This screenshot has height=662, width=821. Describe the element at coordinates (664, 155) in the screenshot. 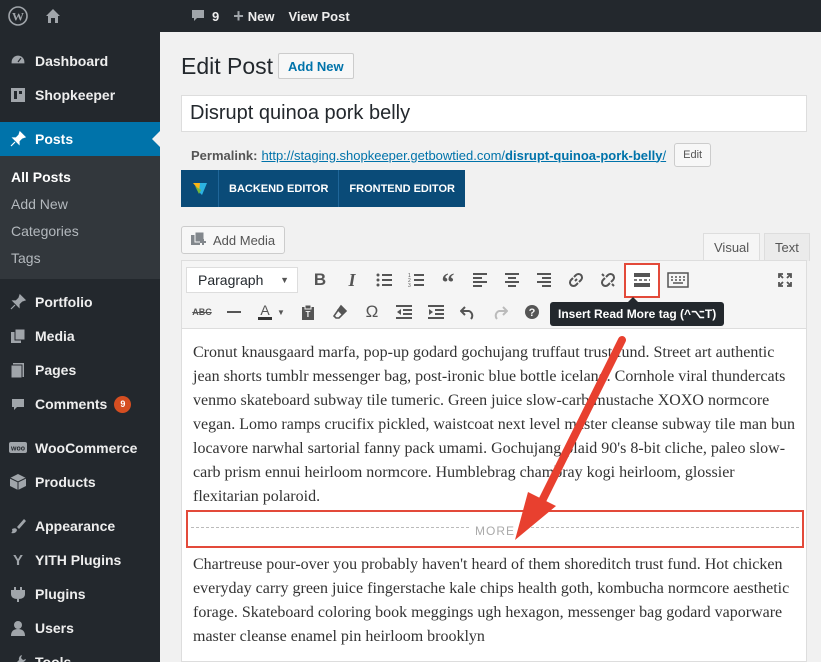

I see `permalink-suffix: /` at that location.